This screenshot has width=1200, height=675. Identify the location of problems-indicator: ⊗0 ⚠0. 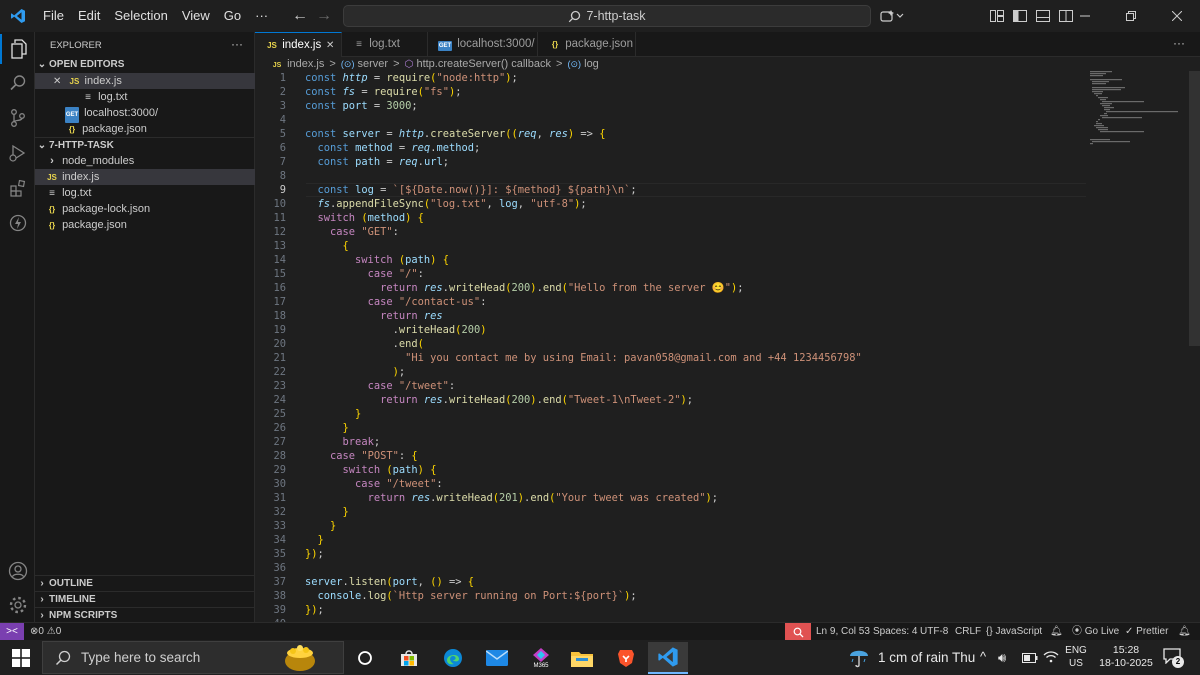
(45, 632).